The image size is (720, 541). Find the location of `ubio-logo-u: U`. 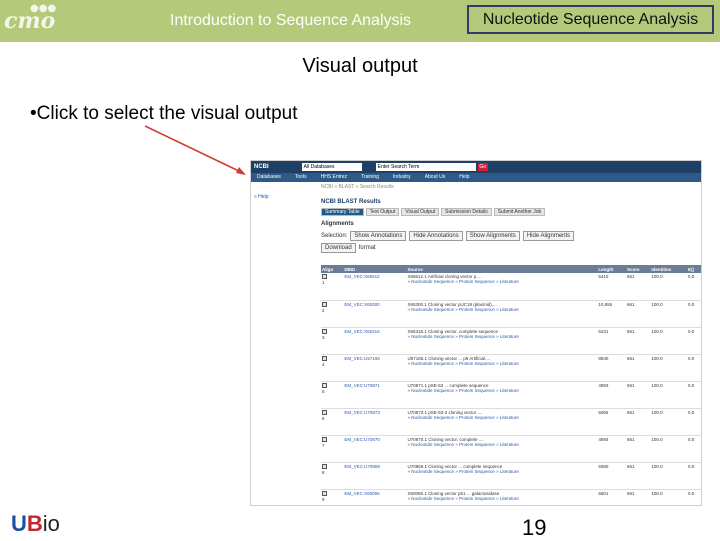

ubio-logo-u: U is located at coordinates (19, 523).